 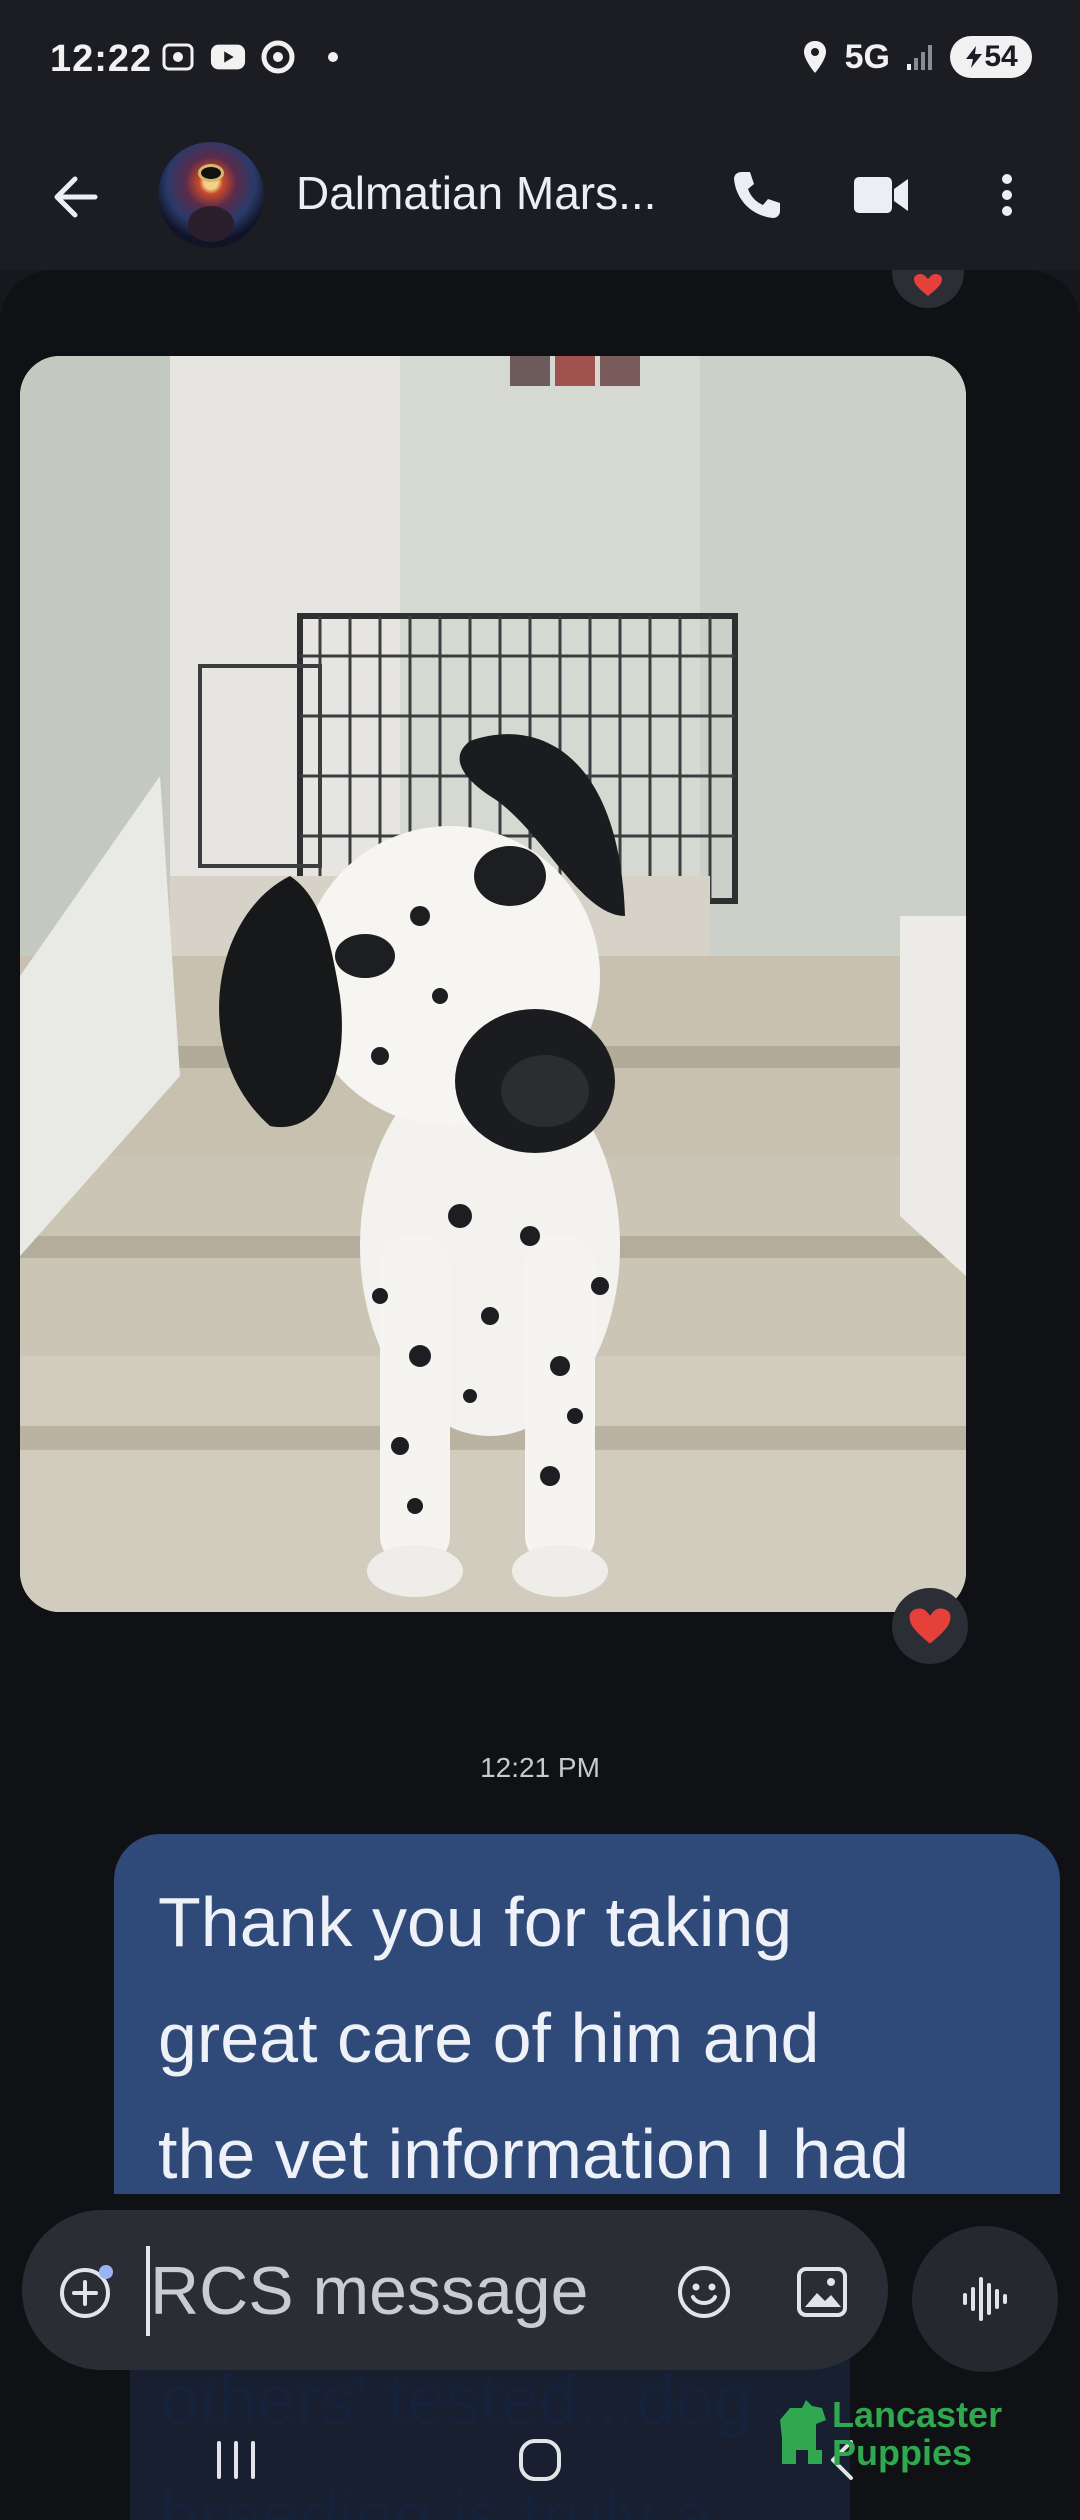 I want to click on call-button, so click(x=757, y=195).